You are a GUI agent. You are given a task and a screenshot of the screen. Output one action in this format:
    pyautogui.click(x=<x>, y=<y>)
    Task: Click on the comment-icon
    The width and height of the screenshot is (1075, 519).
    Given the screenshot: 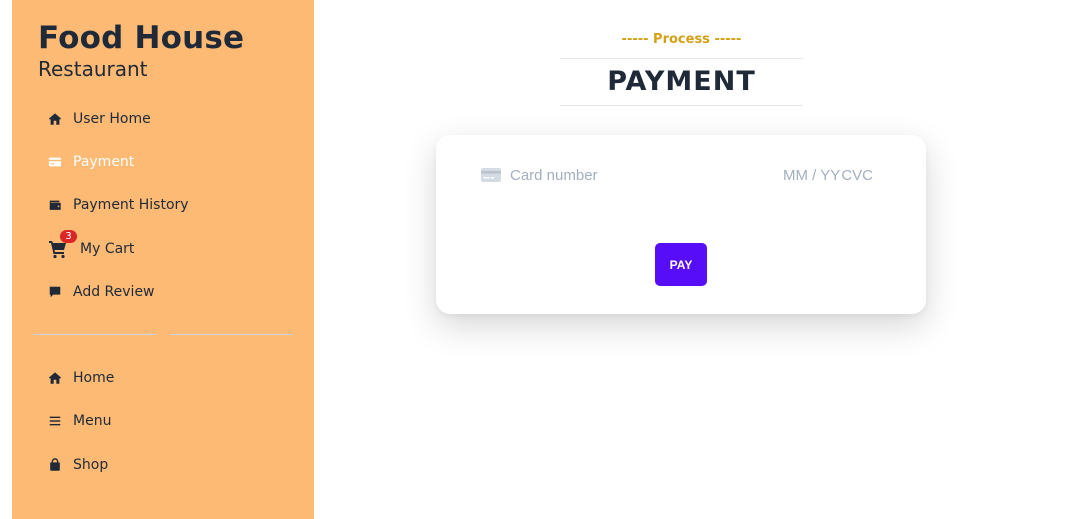 What is the action you would take?
    pyautogui.click(x=55, y=292)
    